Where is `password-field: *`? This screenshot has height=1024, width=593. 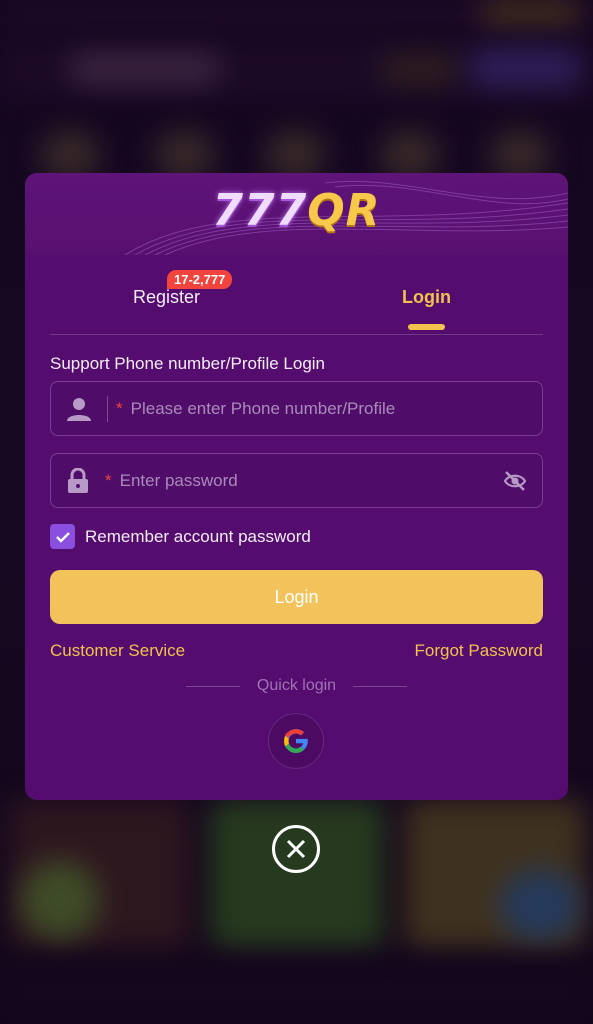
password-field: * is located at coordinates (296, 480).